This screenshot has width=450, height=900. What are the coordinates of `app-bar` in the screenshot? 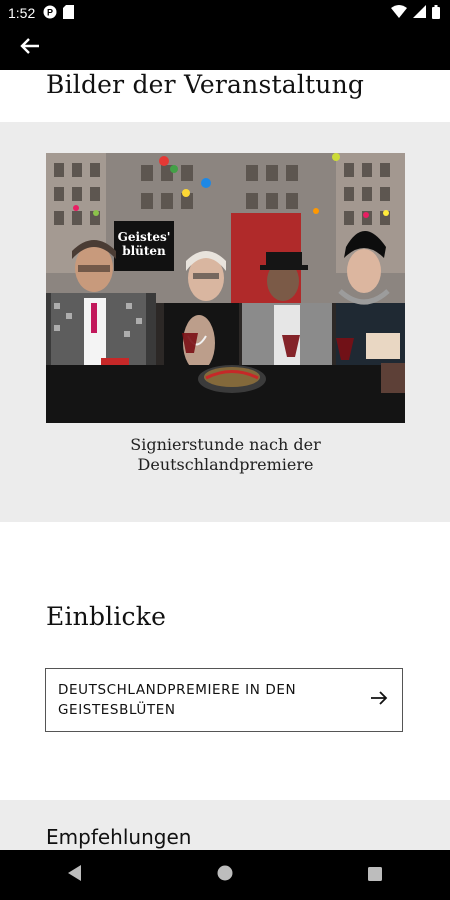 It's located at (225, 48).